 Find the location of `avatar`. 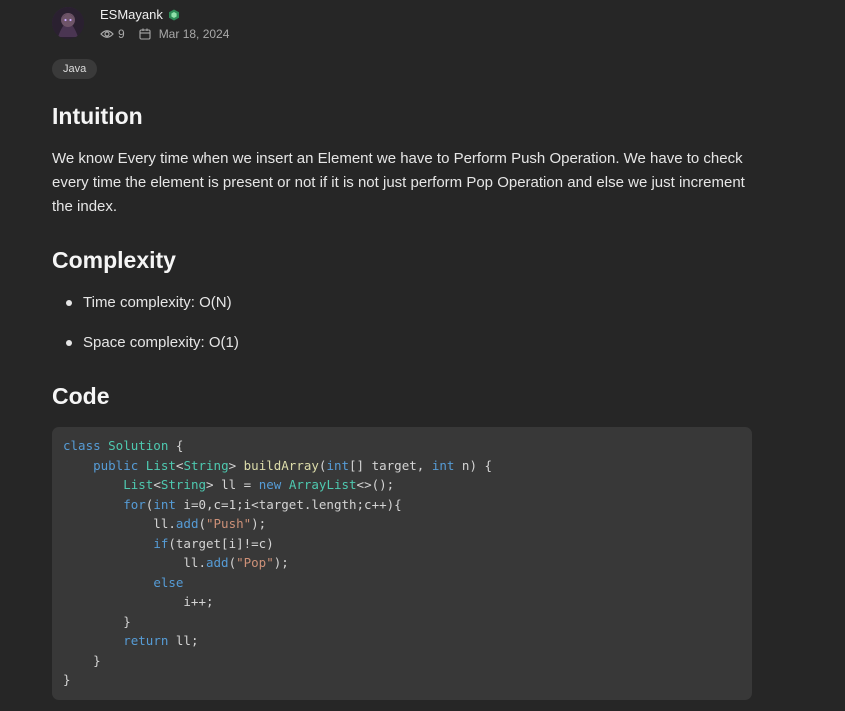

avatar is located at coordinates (68, 23).